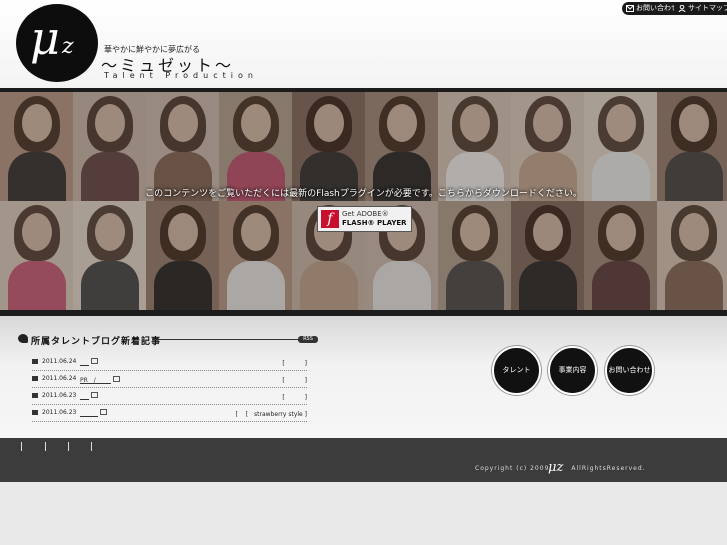  Describe the element at coordinates (657, 8) in the screenshot. I see `contact-top-label: お問い合わせ` at that location.